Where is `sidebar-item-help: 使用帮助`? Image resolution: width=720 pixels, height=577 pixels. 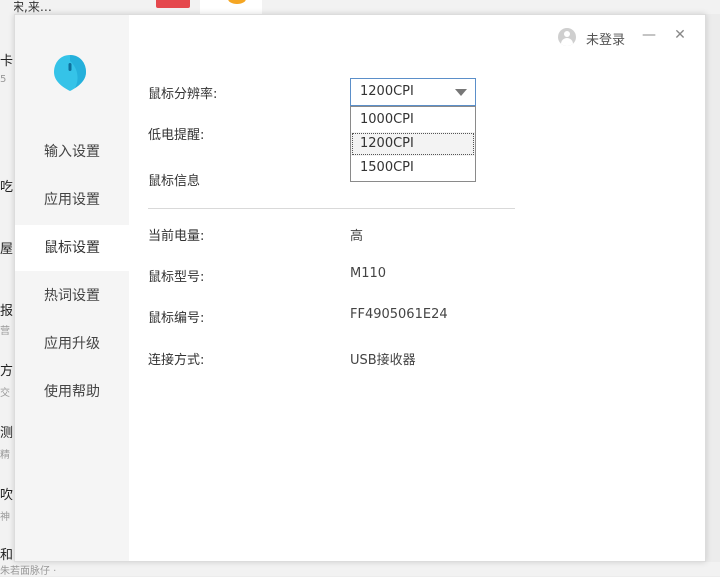 sidebar-item-help: 使用帮助 is located at coordinates (72, 392).